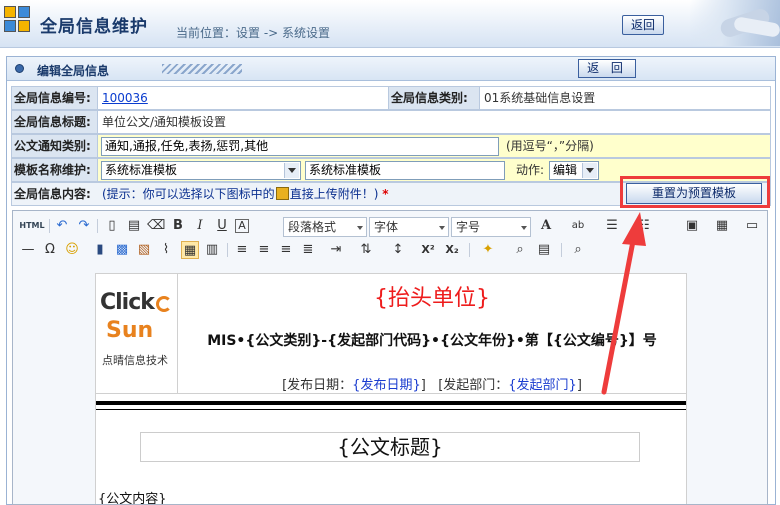 This screenshot has width=780, height=505. I want to click on action-select-value: 编辑, so click(565, 170).